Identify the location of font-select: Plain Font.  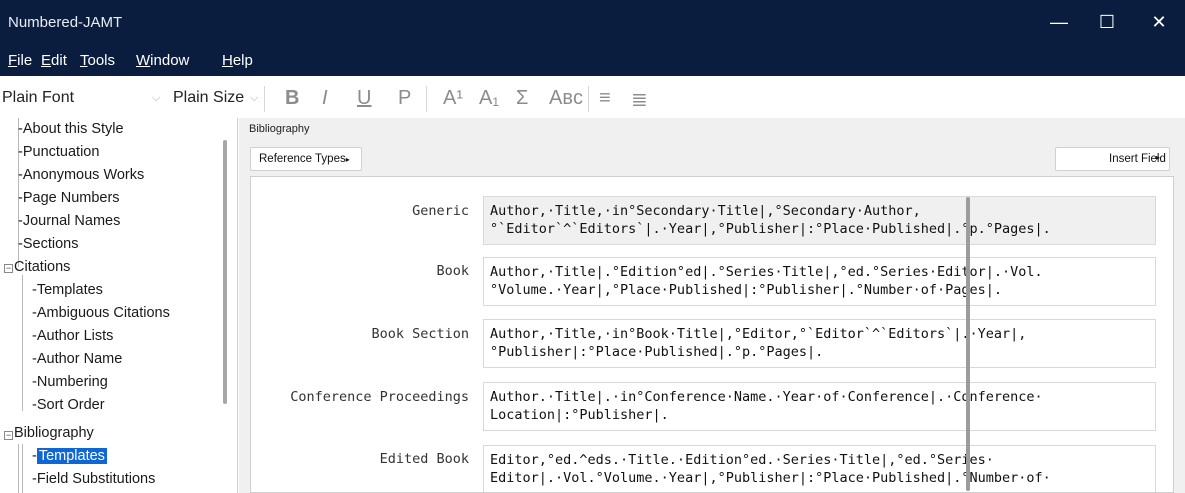
(38, 98).